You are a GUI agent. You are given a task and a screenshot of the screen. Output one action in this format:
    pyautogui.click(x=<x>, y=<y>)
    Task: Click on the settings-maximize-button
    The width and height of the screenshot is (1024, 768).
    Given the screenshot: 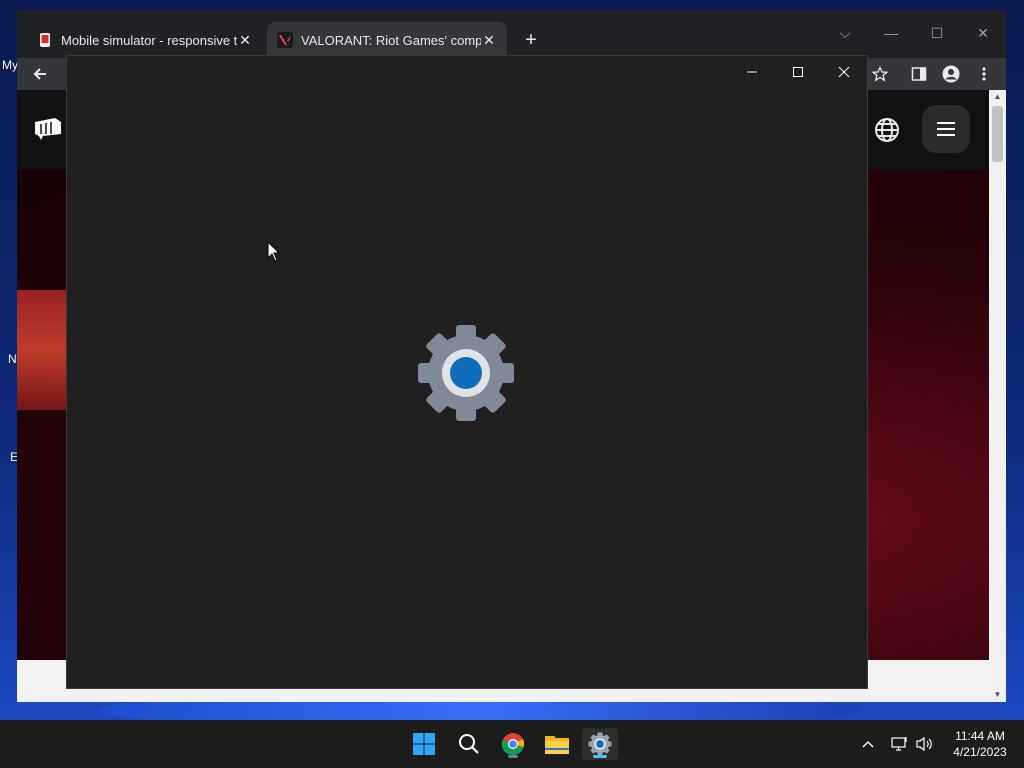 What is the action you would take?
    pyautogui.click(x=798, y=72)
    